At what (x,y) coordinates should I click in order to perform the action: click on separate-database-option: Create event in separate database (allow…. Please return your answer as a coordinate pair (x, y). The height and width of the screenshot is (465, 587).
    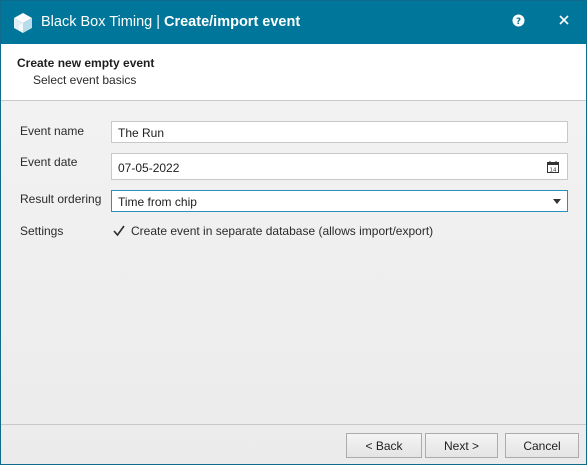
    Looking at the image, I should click on (272, 231).